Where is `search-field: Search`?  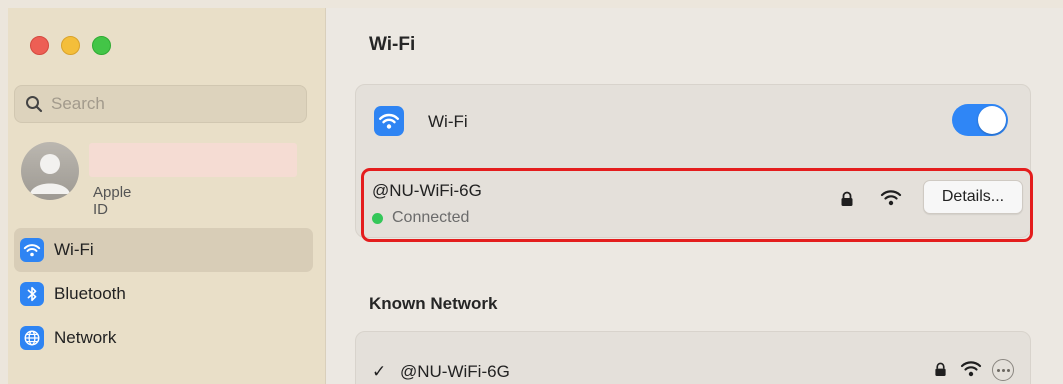 search-field: Search is located at coordinates (160, 104).